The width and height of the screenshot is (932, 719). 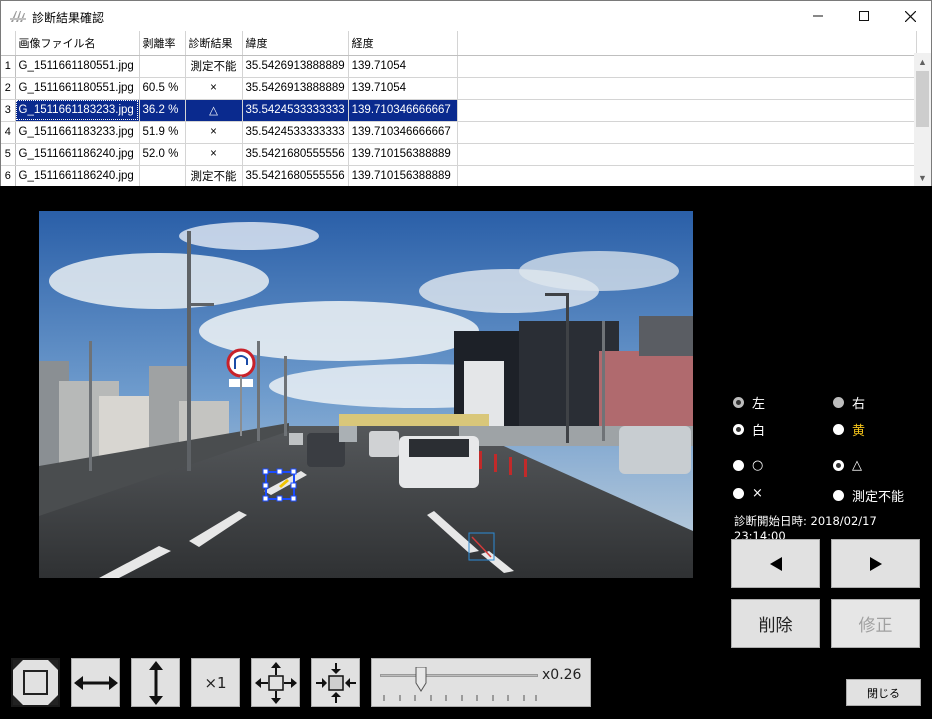 I want to click on cell-rate: 36.2 %, so click(x=162, y=110).